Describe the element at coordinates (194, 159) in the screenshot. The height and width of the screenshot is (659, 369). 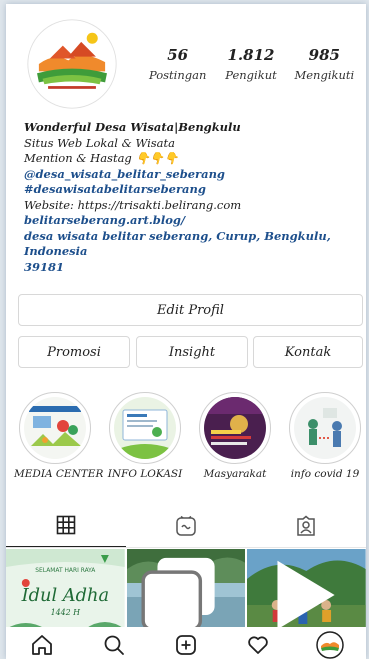
I see `bio-mention-line: Mention & Hastag 👇👇👇` at that location.